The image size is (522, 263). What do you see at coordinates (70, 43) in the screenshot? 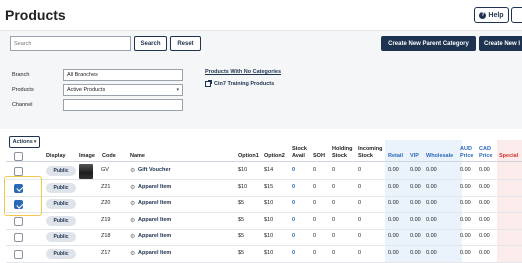
I see `search-input: Search` at bounding box center [70, 43].